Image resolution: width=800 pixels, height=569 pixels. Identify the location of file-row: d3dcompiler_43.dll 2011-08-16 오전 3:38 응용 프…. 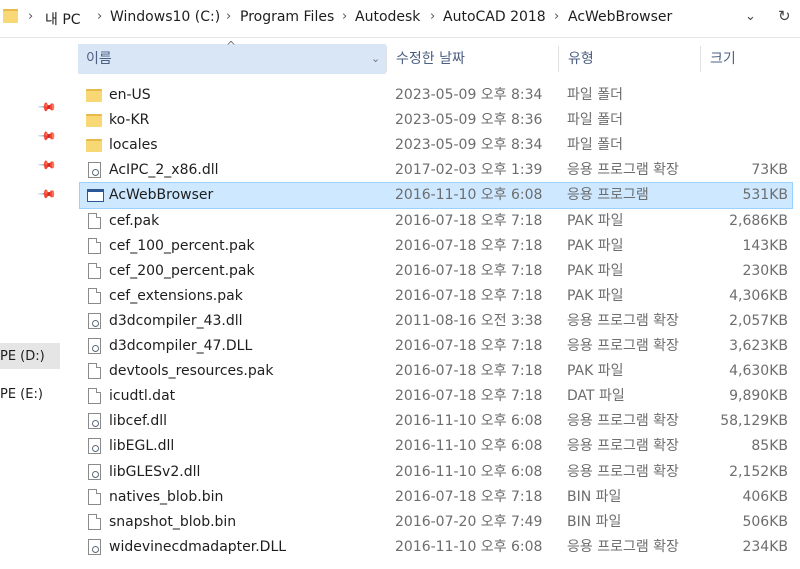
(436, 321).